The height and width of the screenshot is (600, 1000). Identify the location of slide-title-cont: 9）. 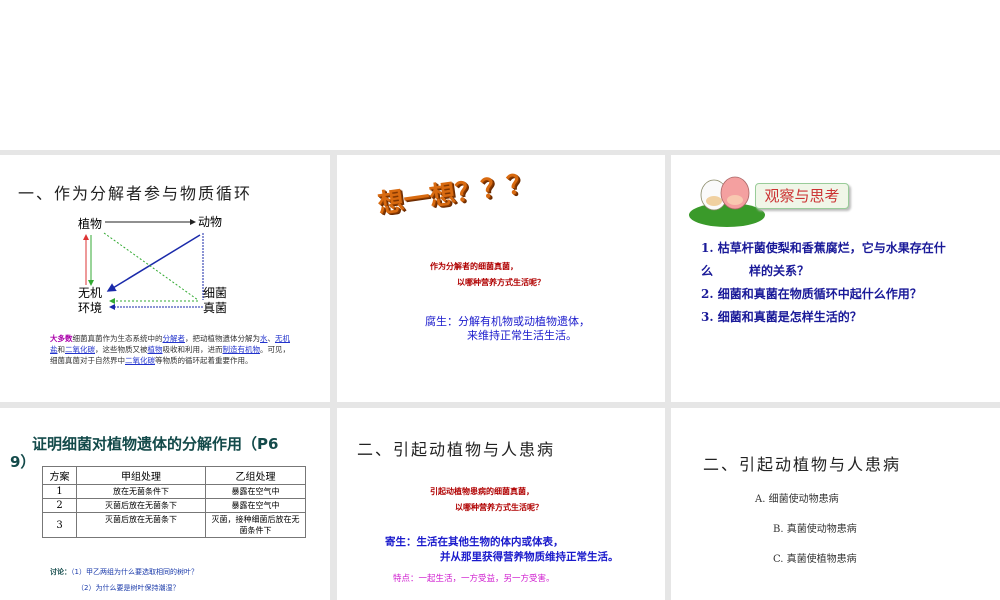
(23, 462).